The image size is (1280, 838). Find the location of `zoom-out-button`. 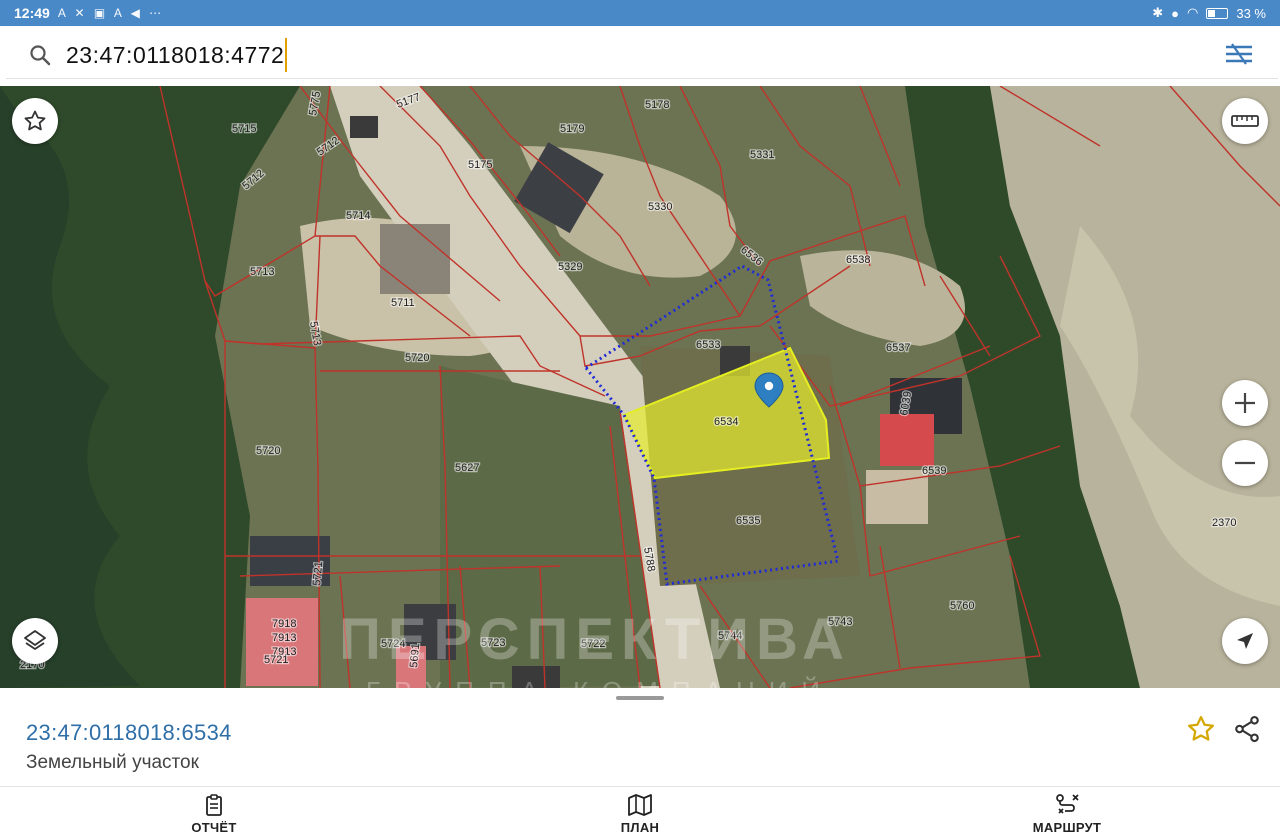

zoom-out-button is located at coordinates (1245, 463).